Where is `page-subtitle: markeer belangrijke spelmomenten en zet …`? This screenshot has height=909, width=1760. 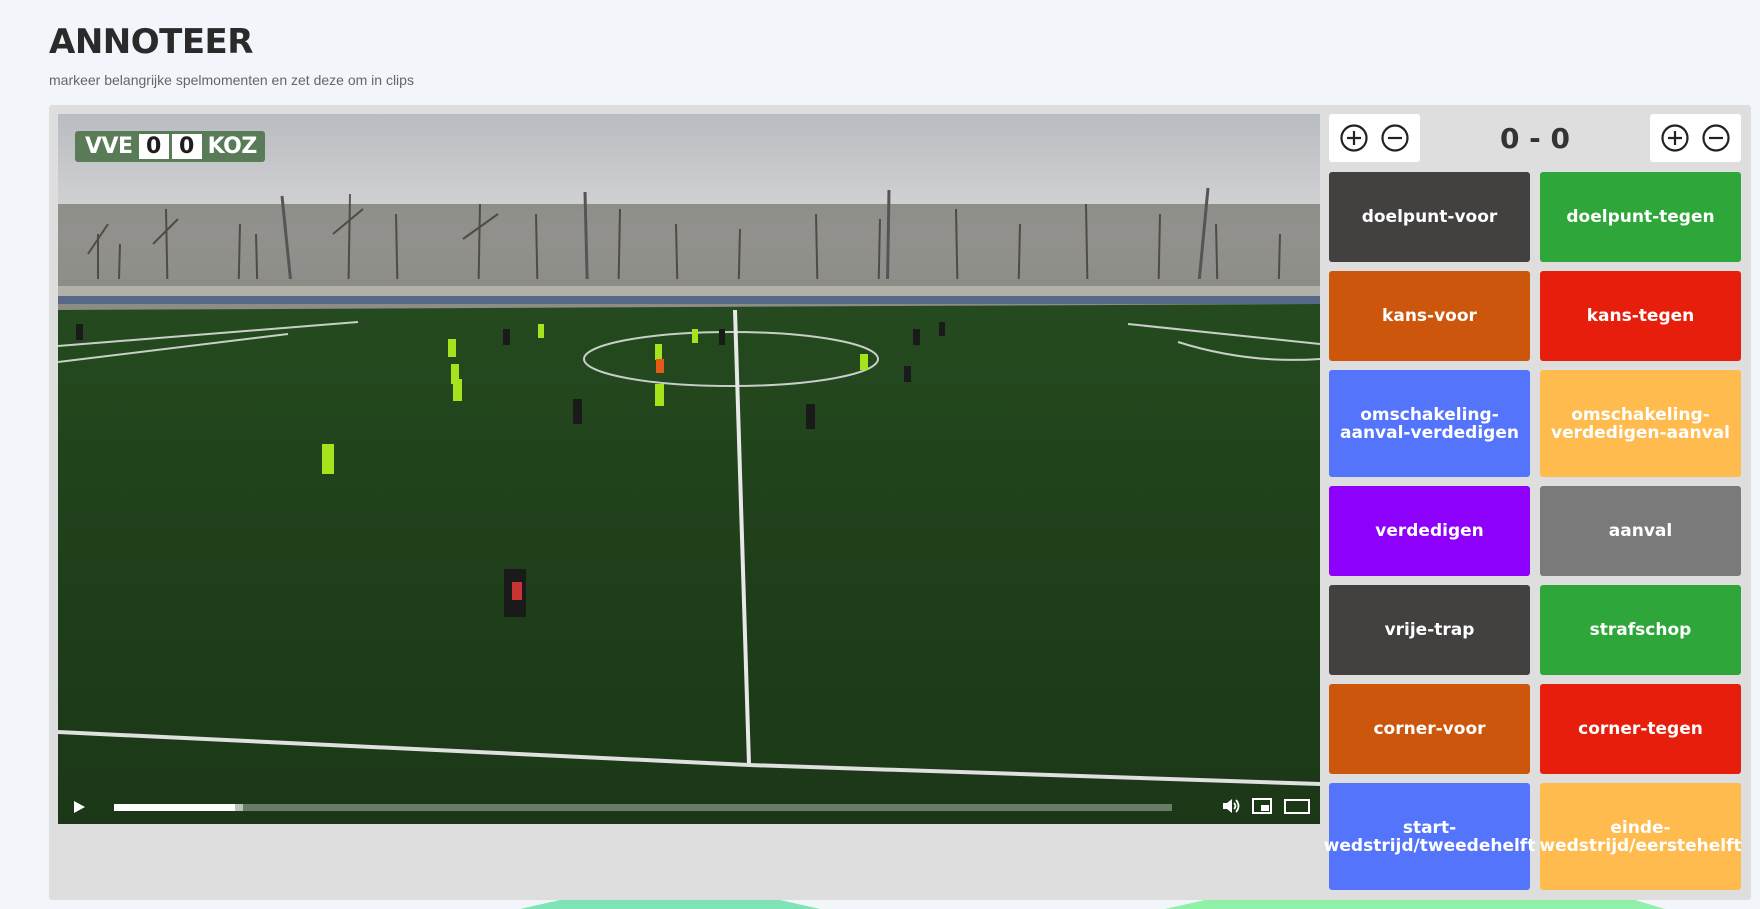
page-subtitle: markeer belangrijke spelmomenten en zet … is located at coordinates (231, 80).